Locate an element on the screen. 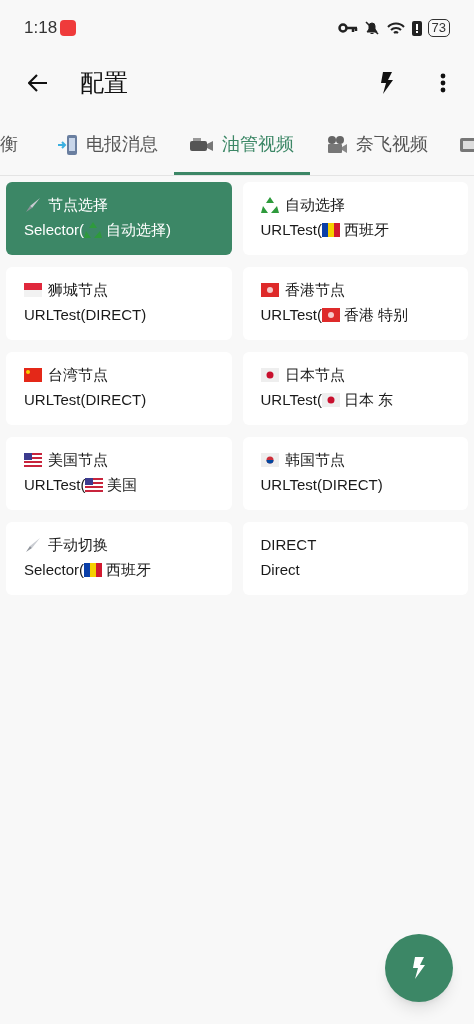  group-name: 韩国节点 is located at coordinates (314, 460).